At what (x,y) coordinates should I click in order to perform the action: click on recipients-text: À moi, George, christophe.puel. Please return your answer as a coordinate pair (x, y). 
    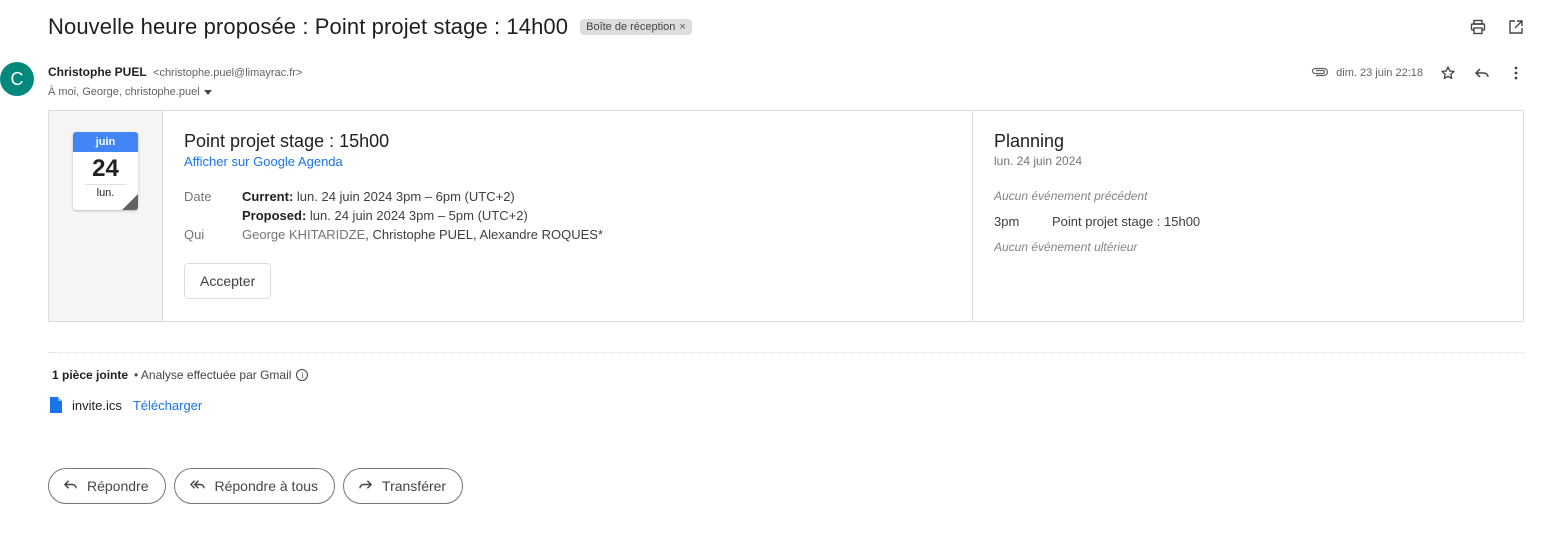
    Looking at the image, I should click on (124, 92).